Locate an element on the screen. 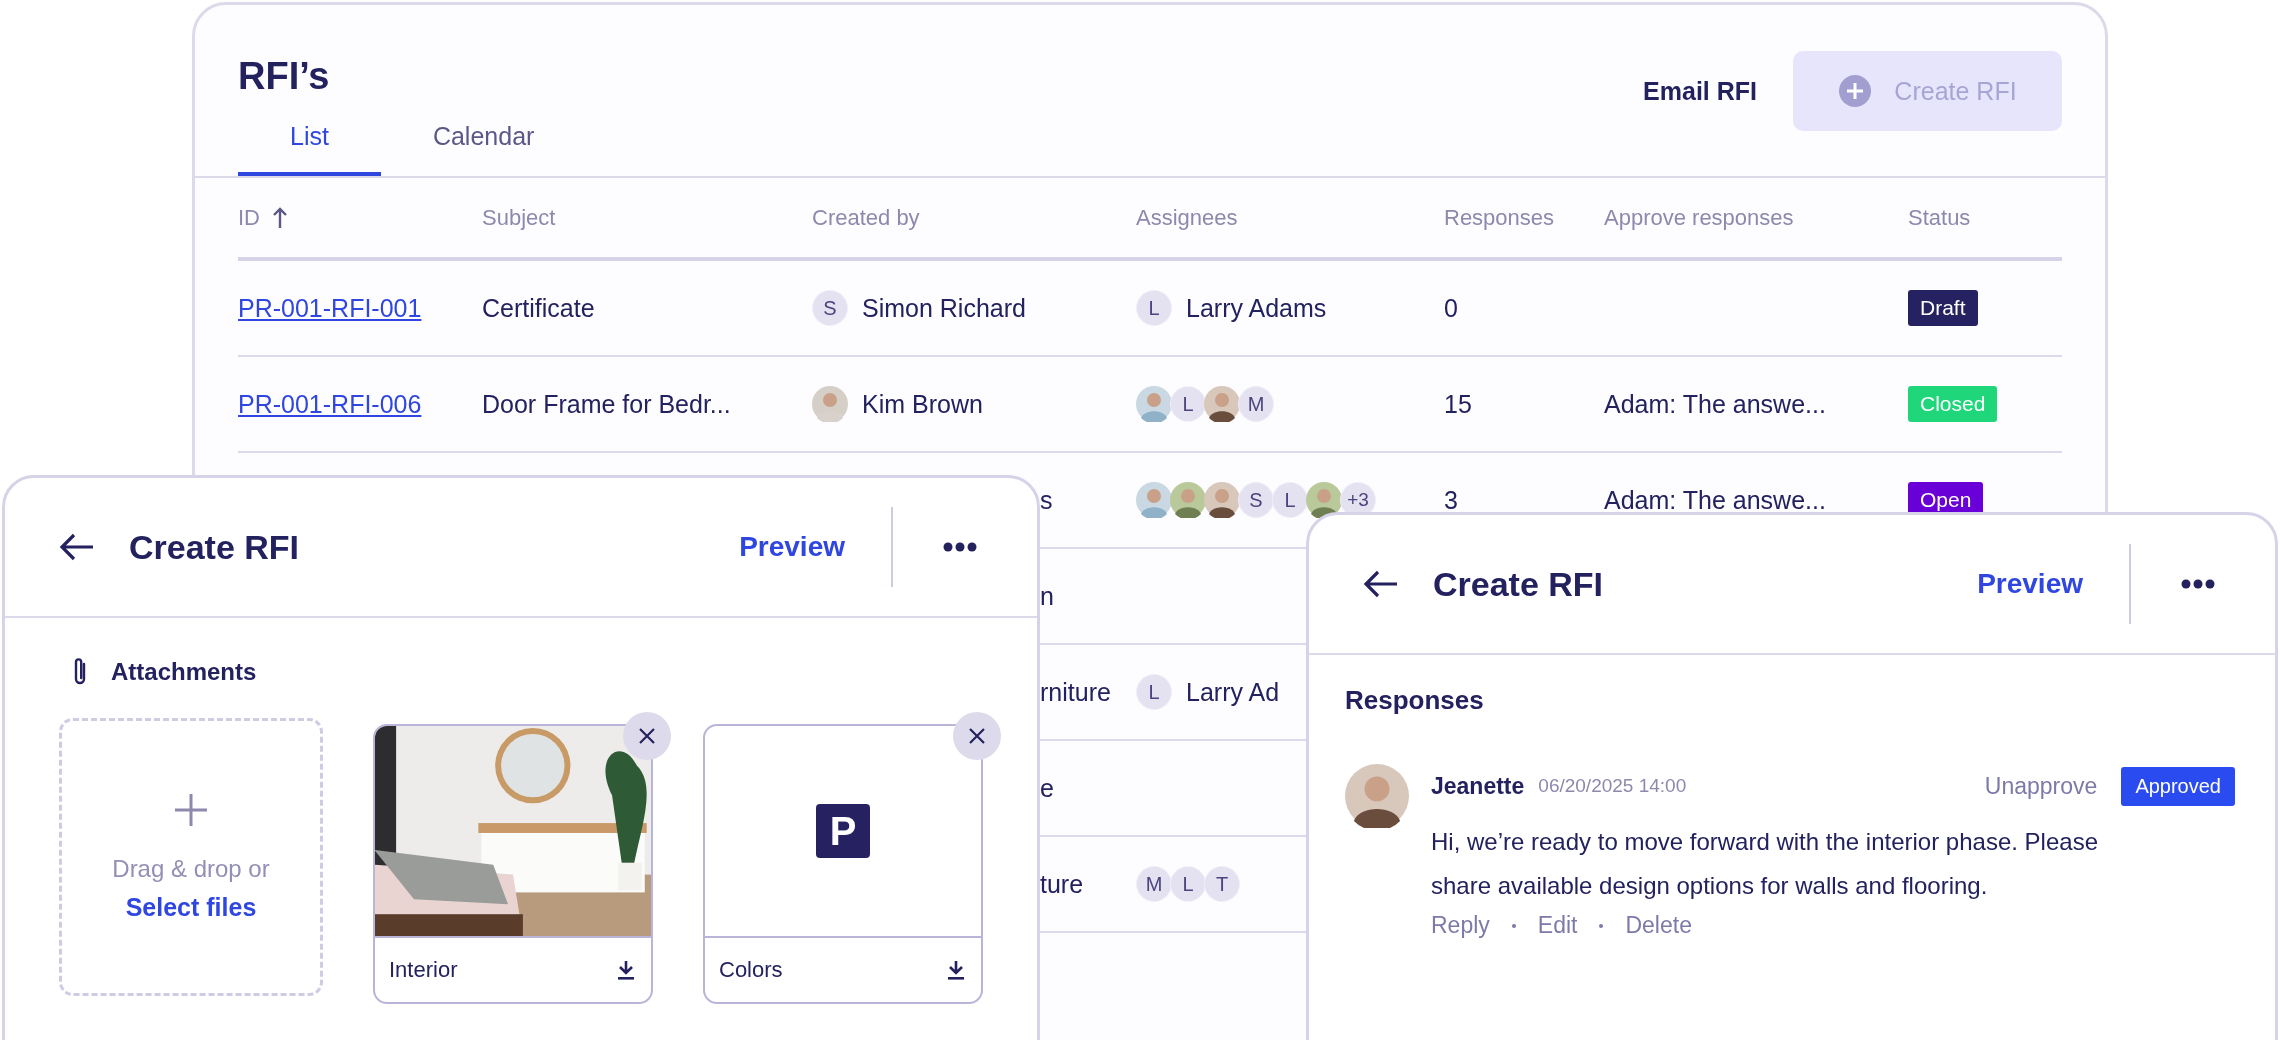 The image size is (2280, 1040). drop-zone: Drag & drop or Select files is located at coordinates (191, 857).